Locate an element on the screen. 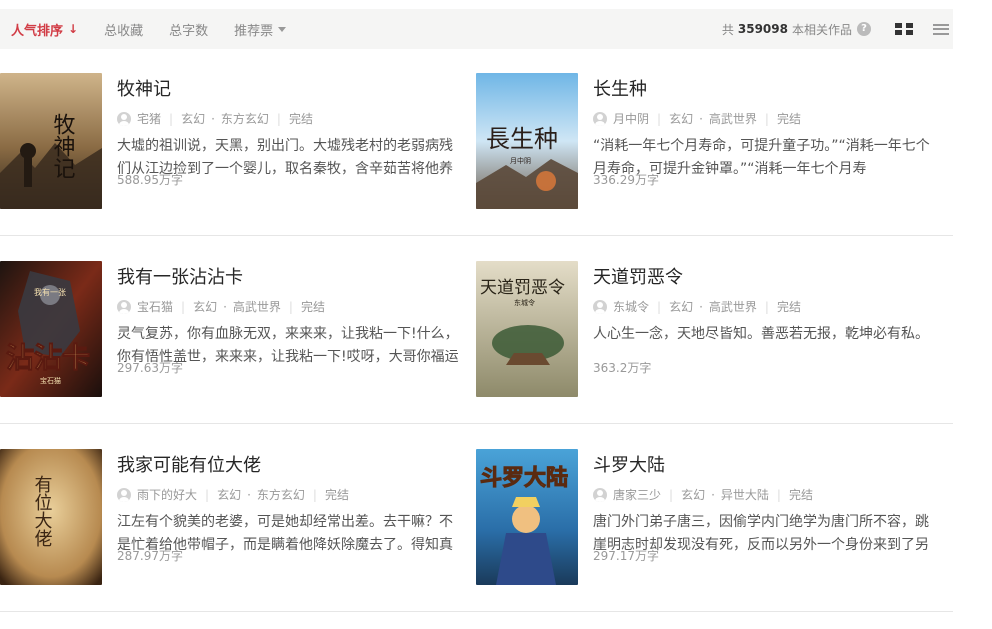 This screenshot has height=629, width=992. sort-tab-label: 推荐票 is located at coordinates (254, 31).